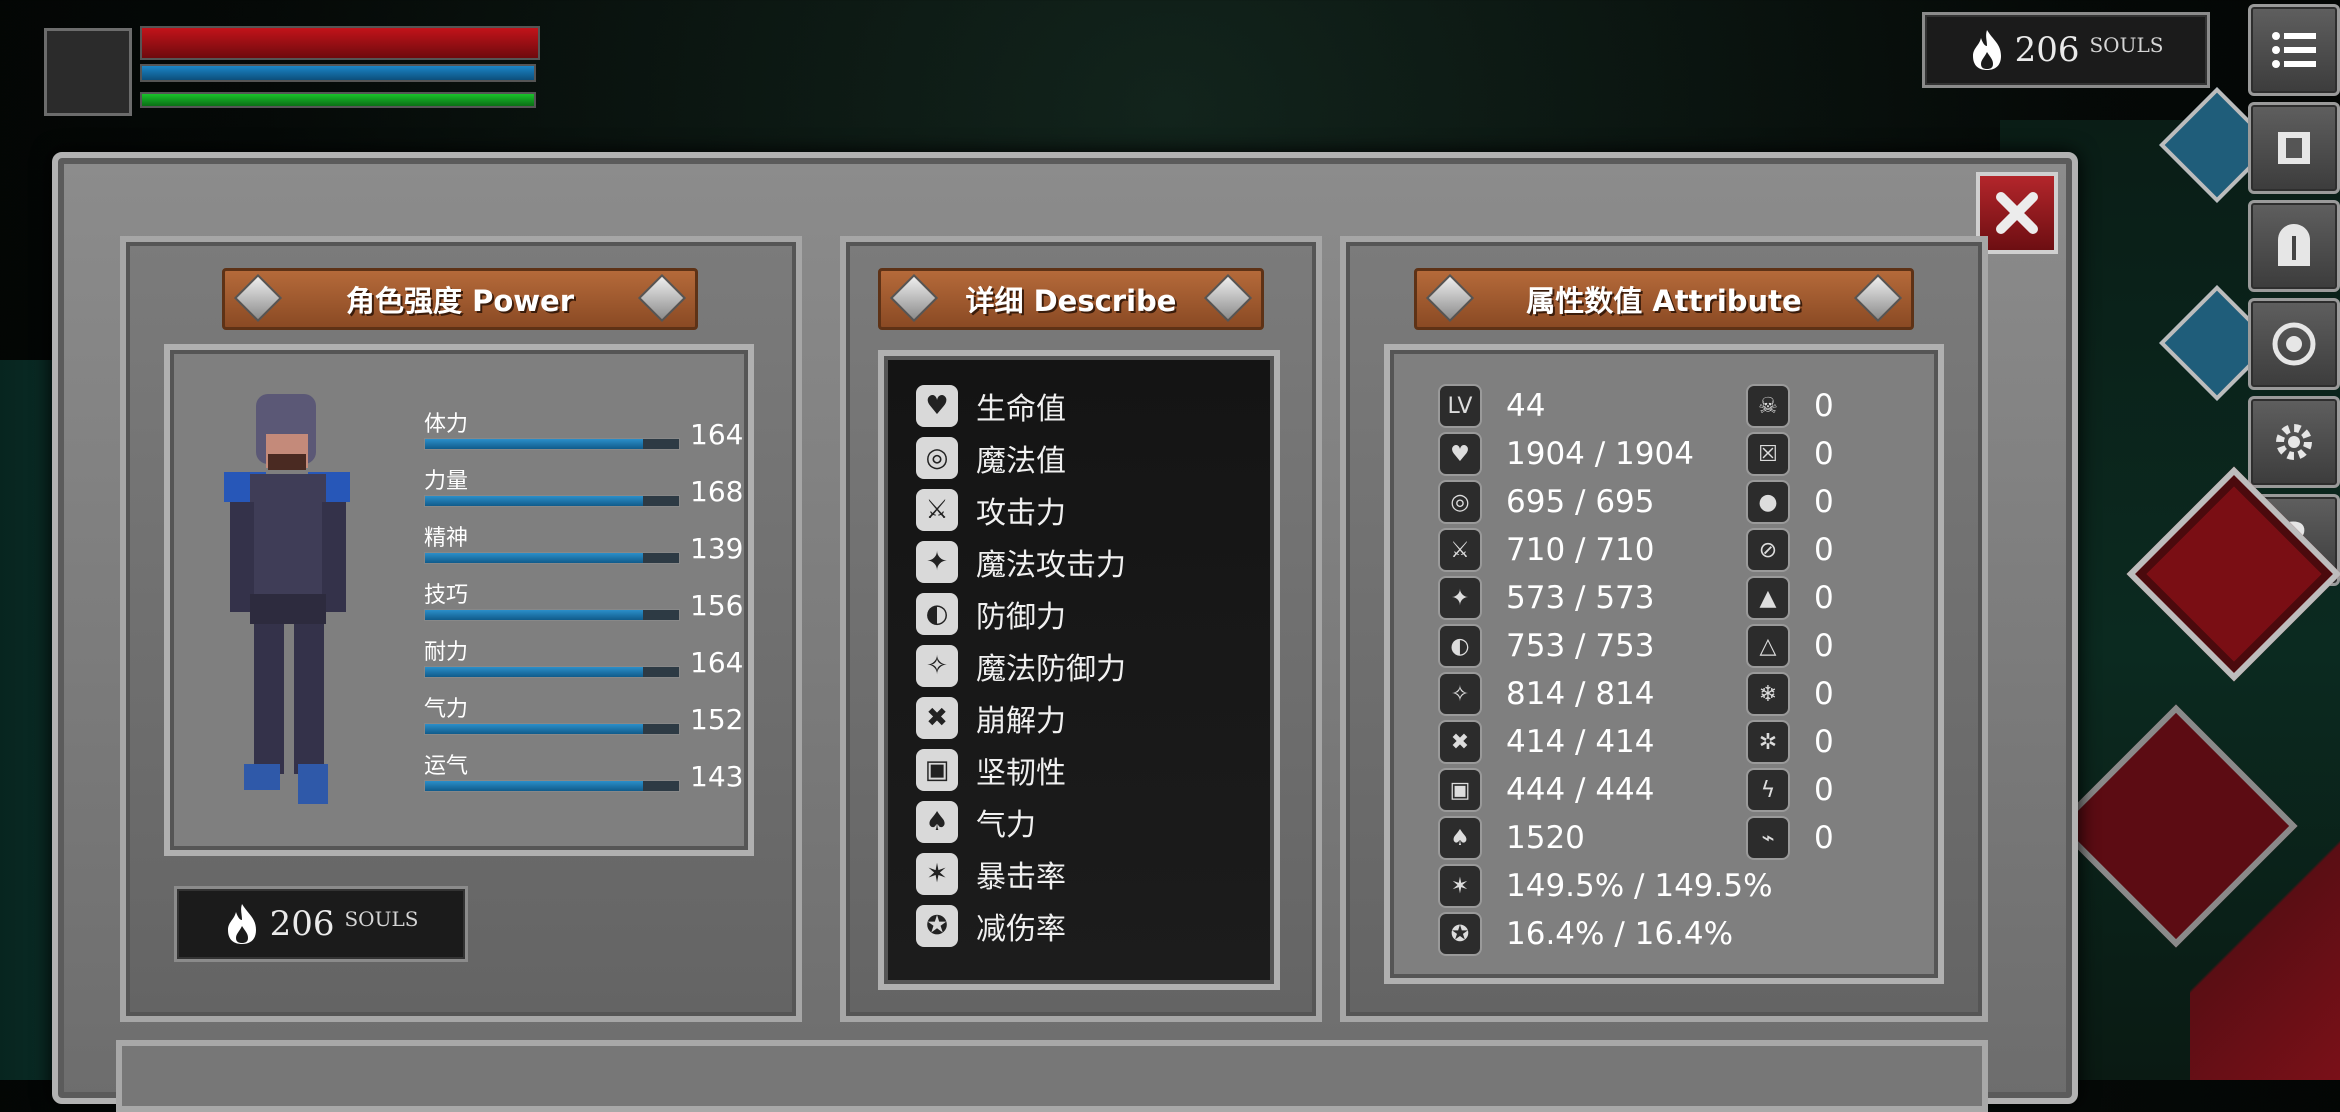  Describe the element at coordinates (1790, 838) in the screenshot. I see `resist-row-lightning-immune: ⌁ 0` at that location.